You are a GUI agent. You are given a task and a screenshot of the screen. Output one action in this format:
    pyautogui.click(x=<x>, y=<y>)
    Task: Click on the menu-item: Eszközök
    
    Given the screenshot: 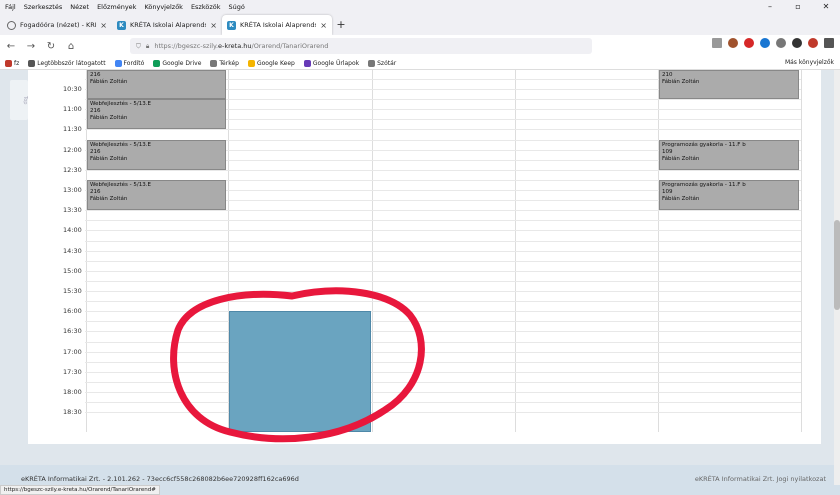 What is the action you would take?
    pyautogui.click(x=206, y=7)
    